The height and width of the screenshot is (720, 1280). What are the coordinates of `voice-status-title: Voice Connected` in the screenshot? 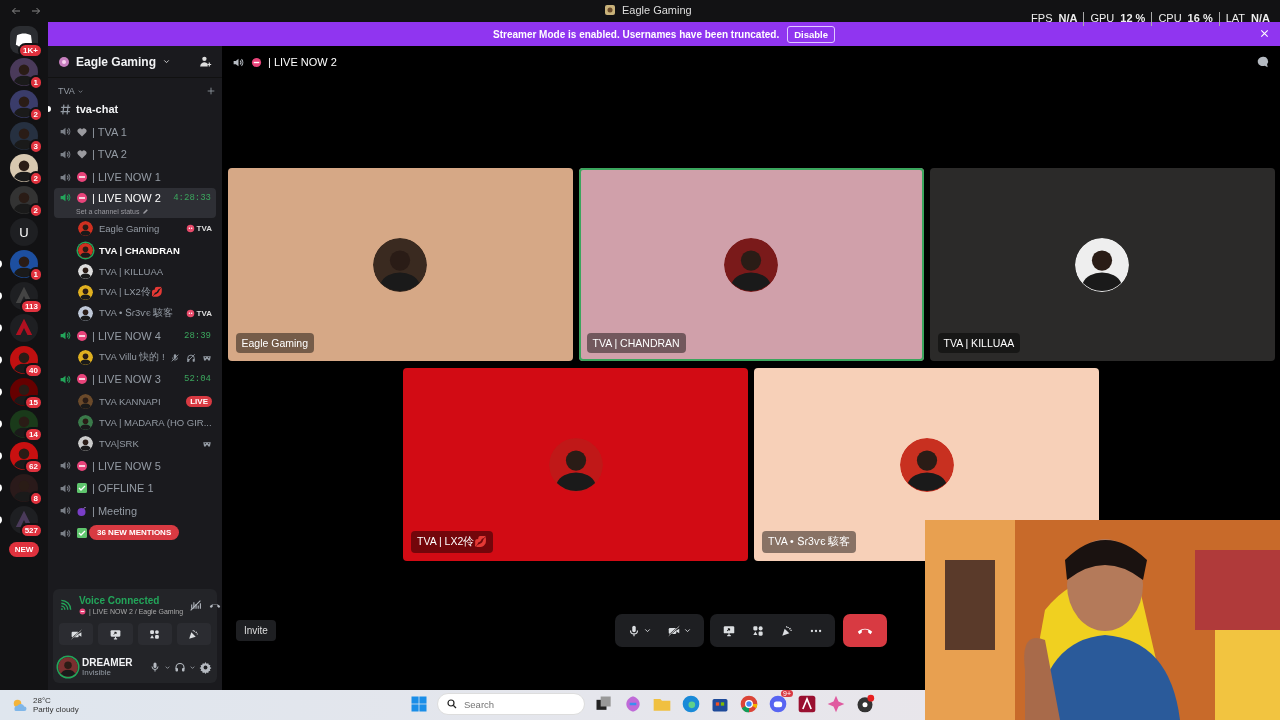 It's located at (120, 600).